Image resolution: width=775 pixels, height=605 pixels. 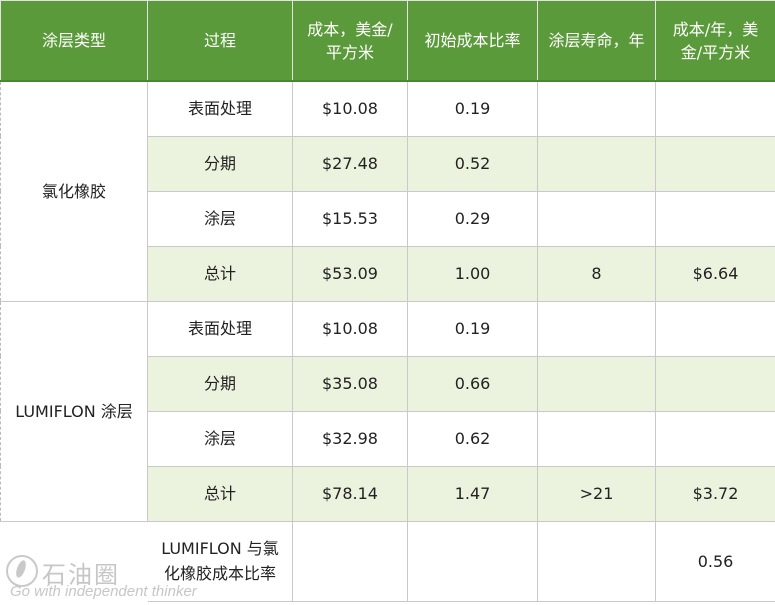 I want to click on life-cell: 8, so click(x=596, y=273).